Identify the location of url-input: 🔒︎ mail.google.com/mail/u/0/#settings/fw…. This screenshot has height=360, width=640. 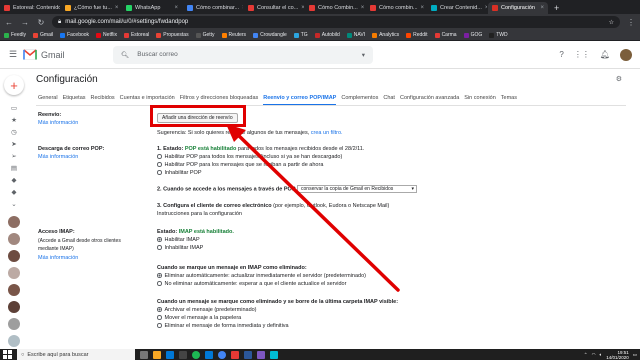
(336, 22).